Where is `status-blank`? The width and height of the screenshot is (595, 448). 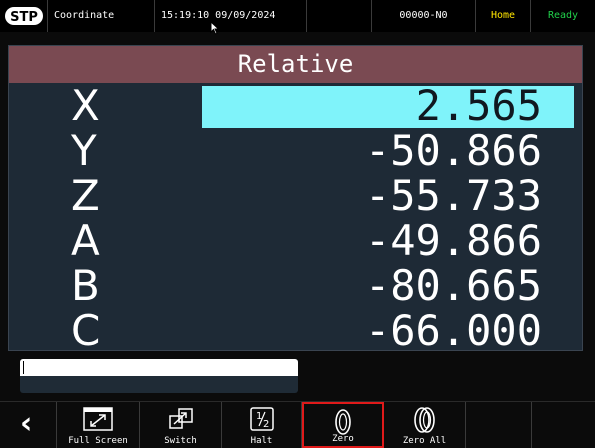 status-blank is located at coordinates (339, 16).